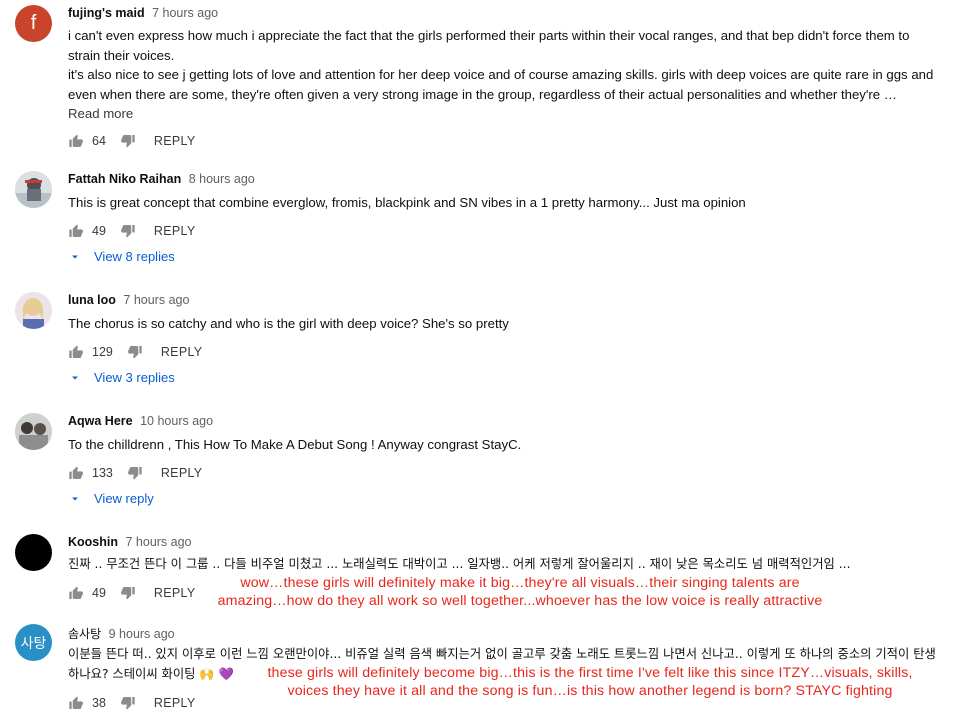 The width and height of the screenshot is (960, 712). What do you see at coordinates (134, 377) in the screenshot?
I see `view-replies-label: View 3 replies` at bounding box center [134, 377].